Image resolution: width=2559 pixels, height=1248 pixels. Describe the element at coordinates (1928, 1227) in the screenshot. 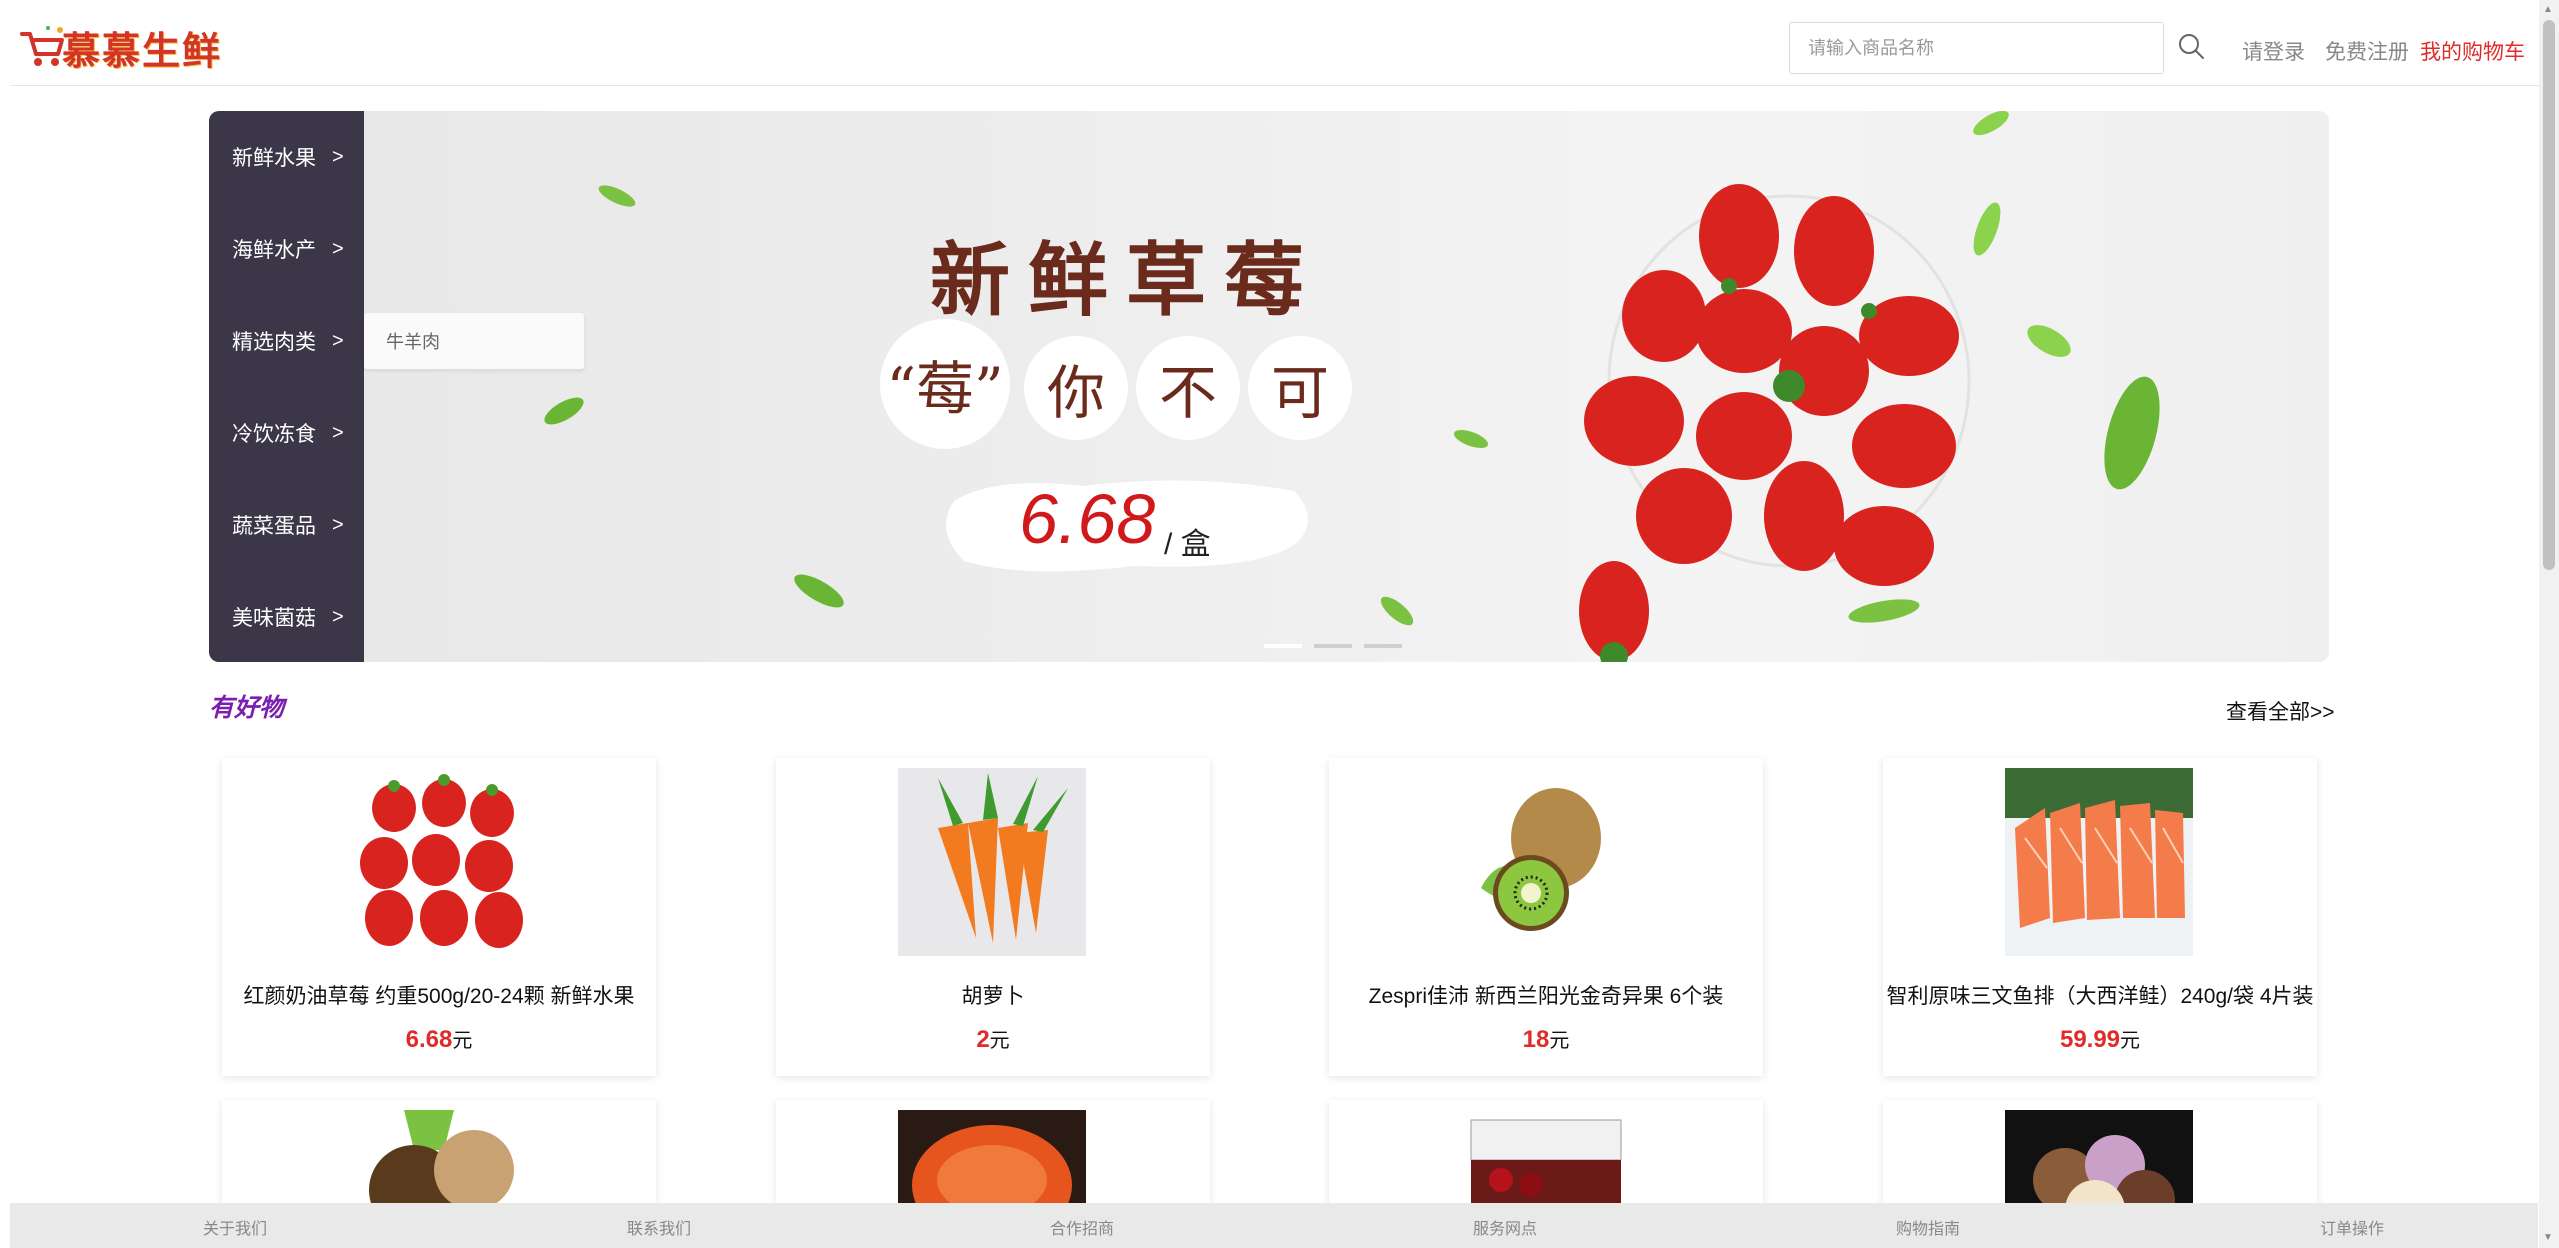

I see `footer-link-guide: 购物指南` at that location.